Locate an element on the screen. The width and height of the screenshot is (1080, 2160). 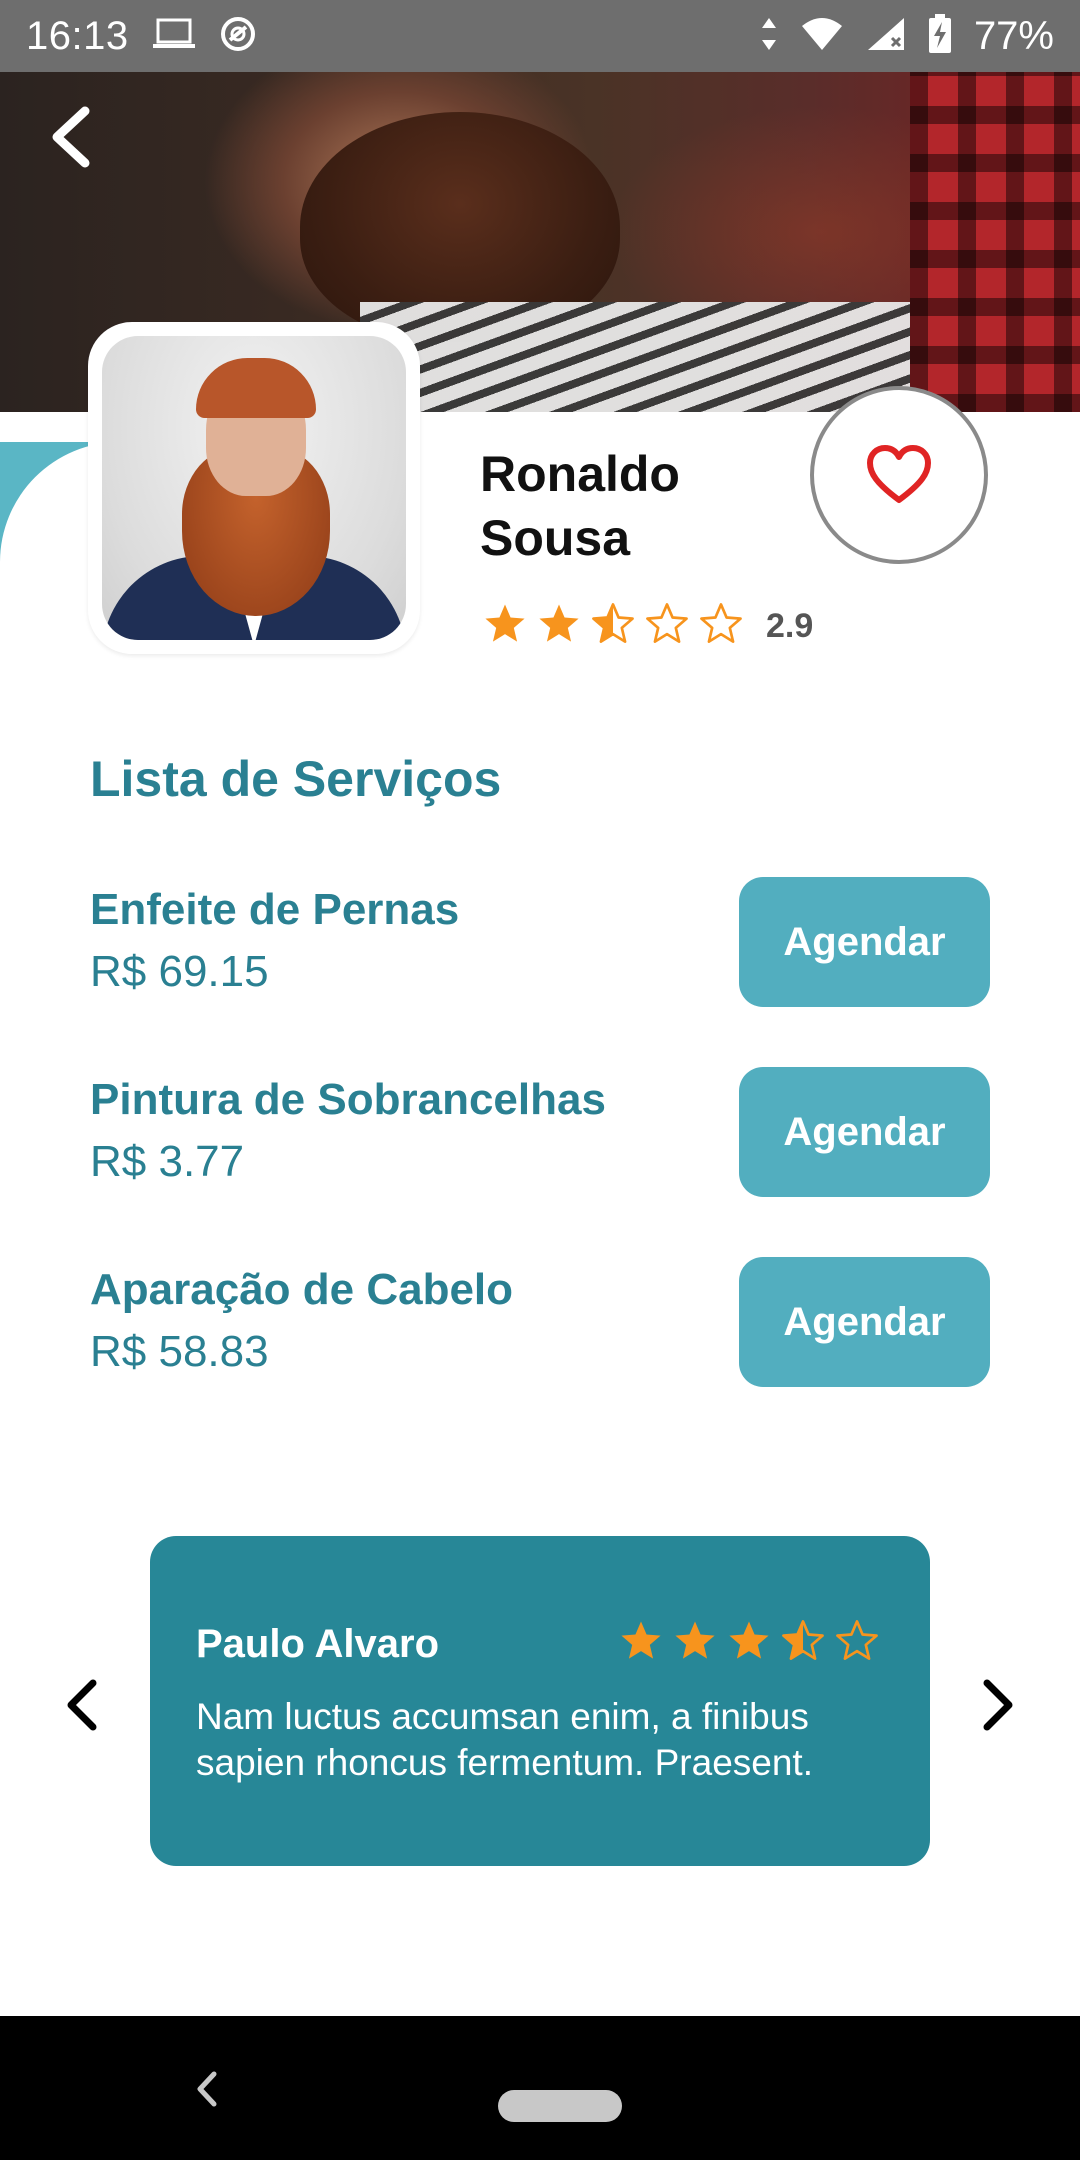
service-item: Aparação de Cabelo R$ 58.83 Agendar is located at coordinates (540, 1326).